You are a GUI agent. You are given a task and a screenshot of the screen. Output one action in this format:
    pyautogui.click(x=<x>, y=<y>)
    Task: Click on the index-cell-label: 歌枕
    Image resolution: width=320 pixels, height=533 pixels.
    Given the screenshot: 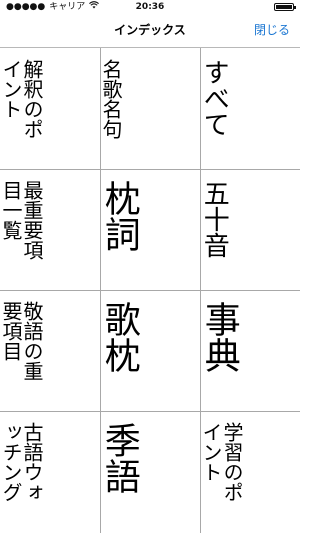 What is the action you would take?
    pyautogui.click(x=120, y=337)
    